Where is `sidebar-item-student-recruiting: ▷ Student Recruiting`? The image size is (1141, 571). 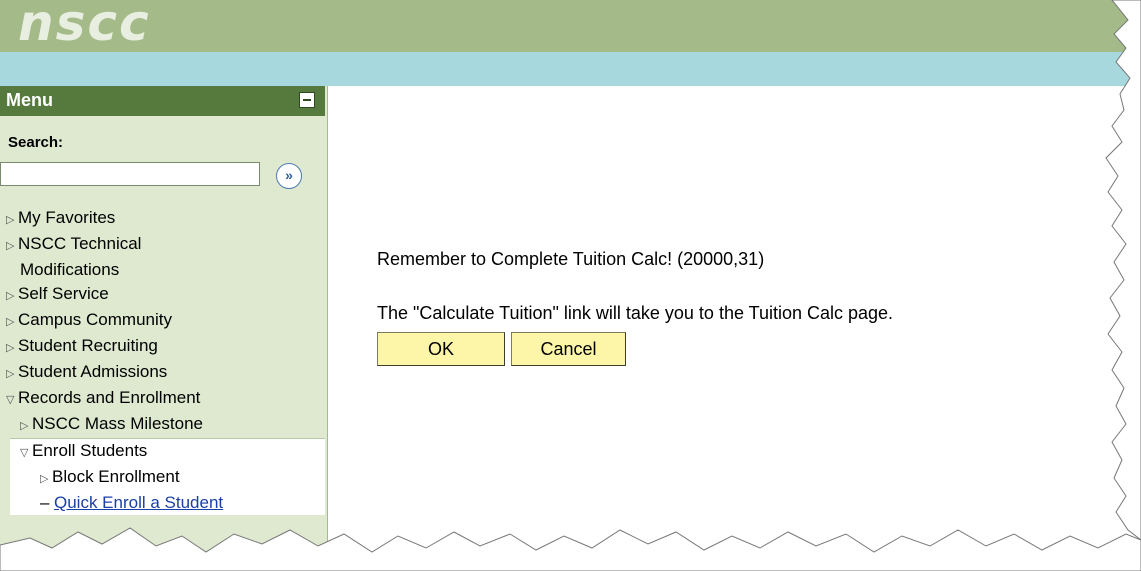
sidebar-item-student-recruiting: ▷ Student Recruiting is located at coordinates (162, 347).